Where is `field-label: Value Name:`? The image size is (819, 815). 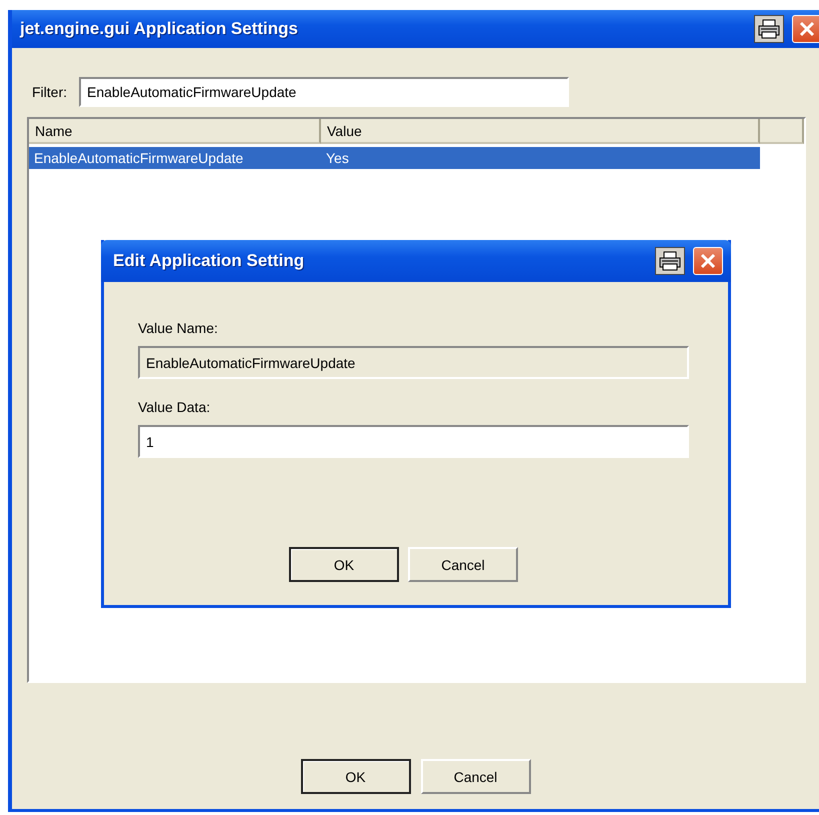 field-label: Value Name: is located at coordinates (178, 328).